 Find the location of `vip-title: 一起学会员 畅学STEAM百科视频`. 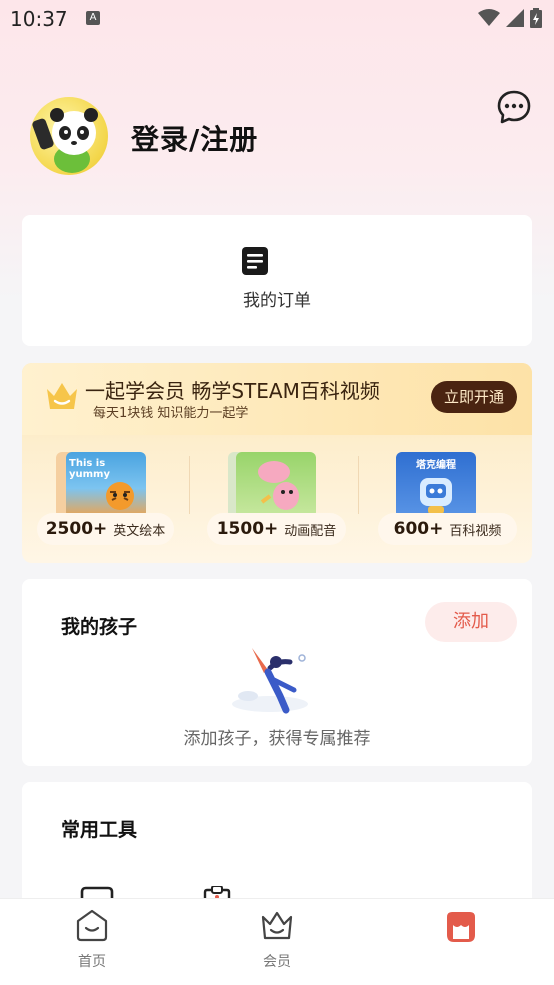

vip-title: 一起学会员 畅学STEAM百科视频 is located at coordinates (232, 391).